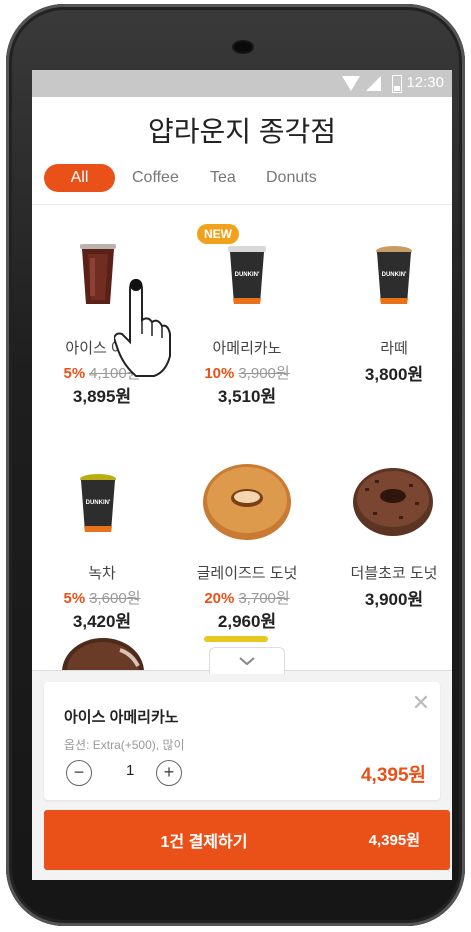  What do you see at coordinates (247, 502) in the screenshot?
I see `glazed-donut-image` at bounding box center [247, 502].